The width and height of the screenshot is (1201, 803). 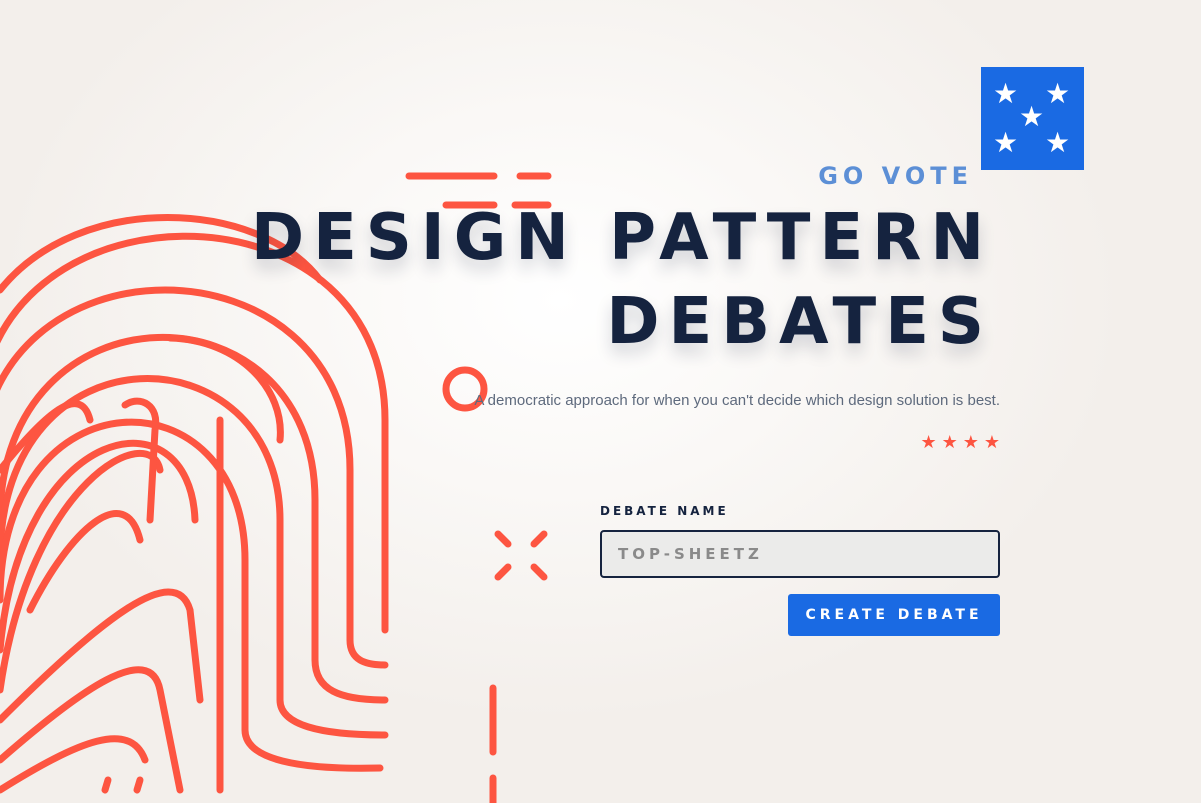 What do you see at coordinates (621, 238) in the screenshot?
I see `page-title-line-1: DESIGN PATTERN` at bounding box center [621, 238].